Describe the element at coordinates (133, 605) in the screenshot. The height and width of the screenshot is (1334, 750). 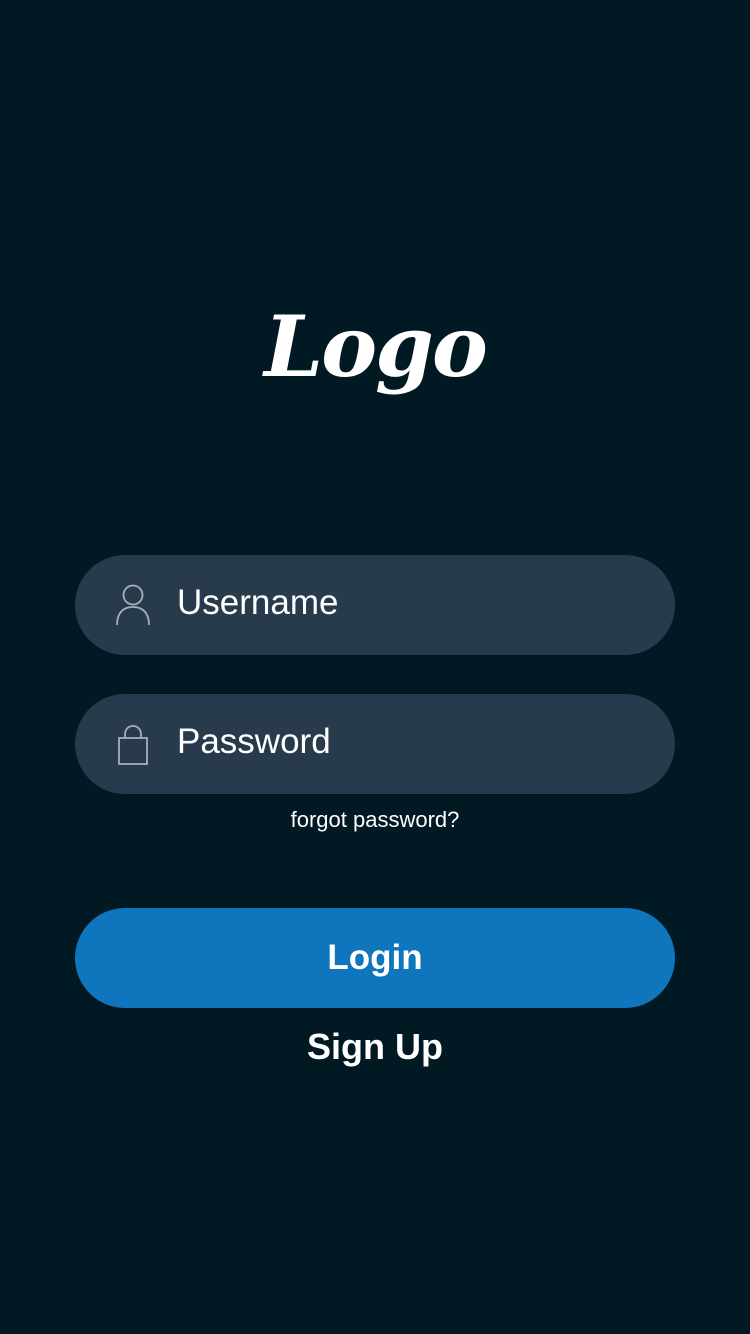
I see `user-icon` at that location.